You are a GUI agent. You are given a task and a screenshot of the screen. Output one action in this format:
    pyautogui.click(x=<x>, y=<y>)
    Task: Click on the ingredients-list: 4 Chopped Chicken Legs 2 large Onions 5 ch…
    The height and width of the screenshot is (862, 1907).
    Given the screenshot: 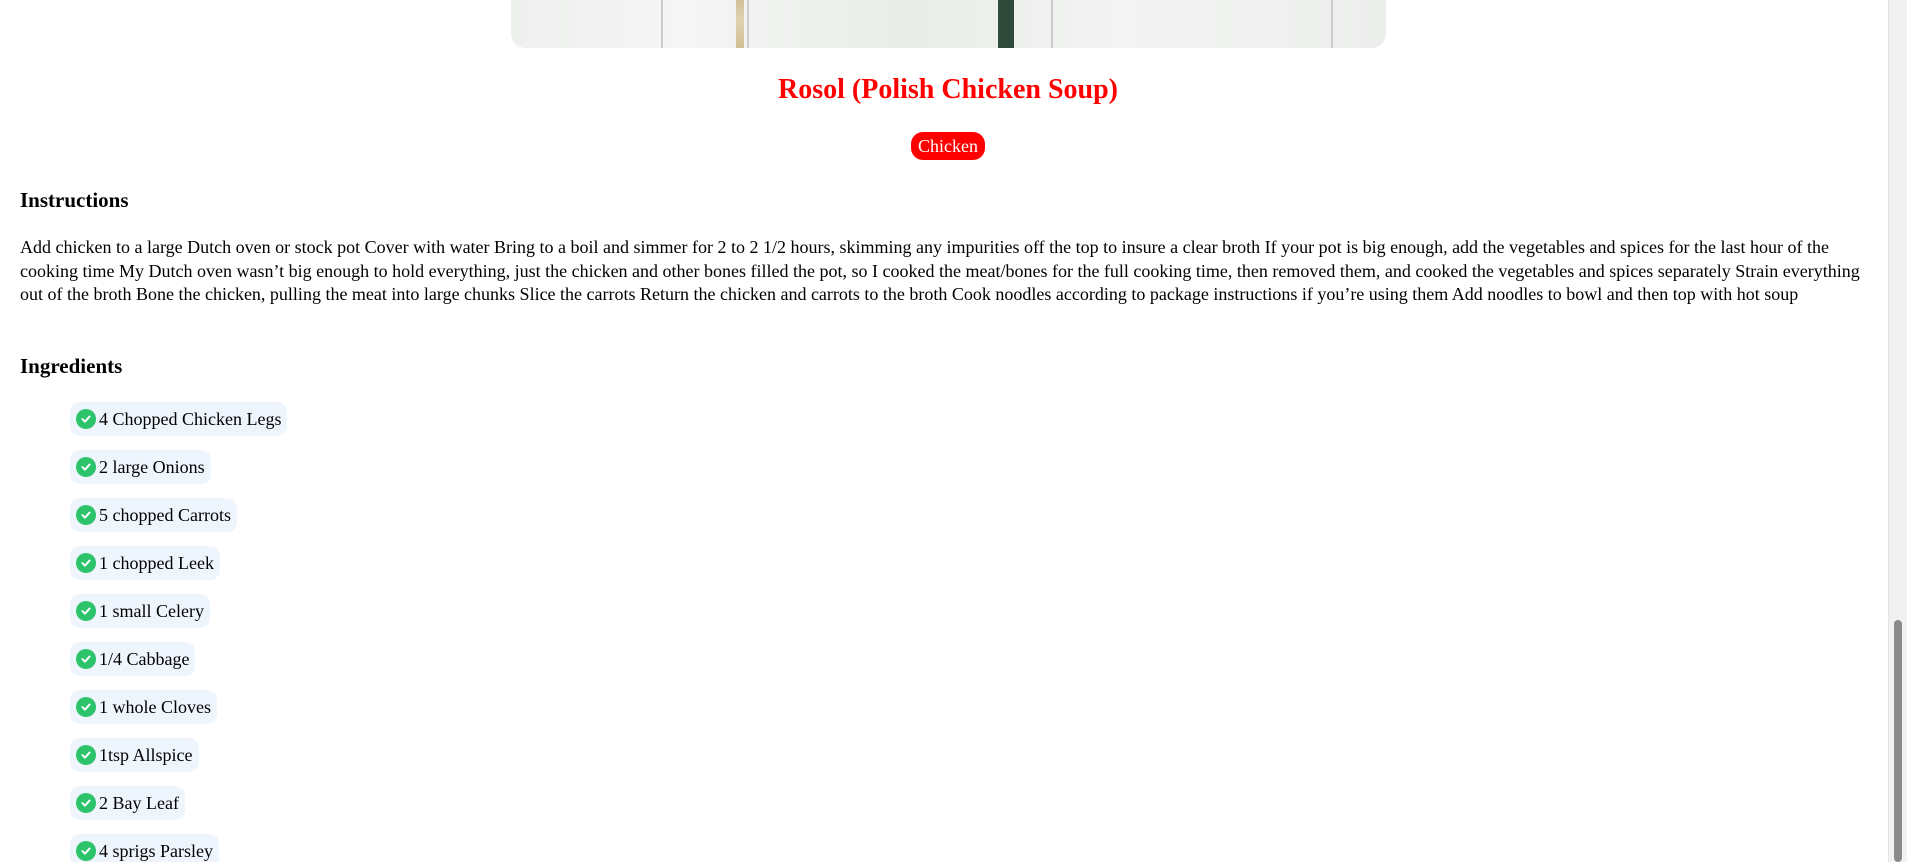 What is the action you would take?
    pyautogui.click(x=179, y=632)
    